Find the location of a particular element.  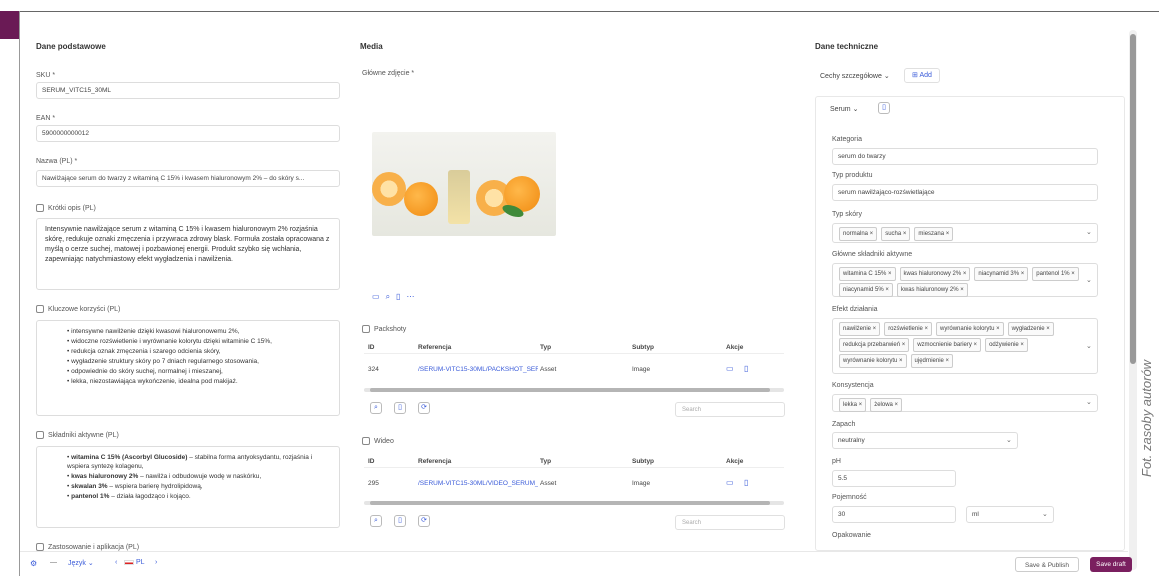

chevron-left-icon: ‹ is located at coordinates (116, 562).